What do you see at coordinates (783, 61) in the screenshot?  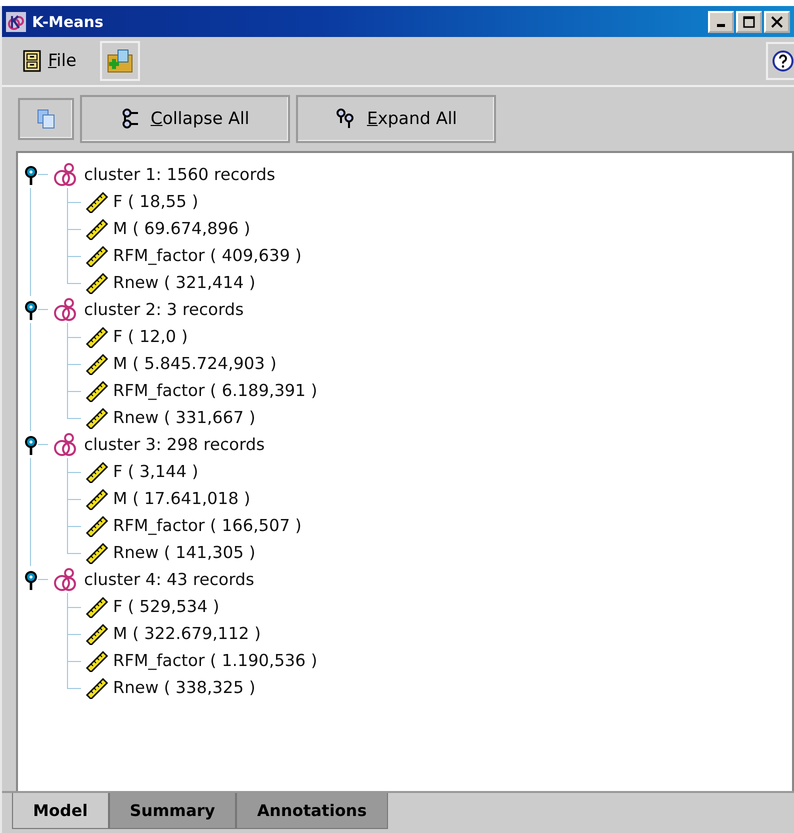 I see `help-icon` at bounding box center [783, 61].